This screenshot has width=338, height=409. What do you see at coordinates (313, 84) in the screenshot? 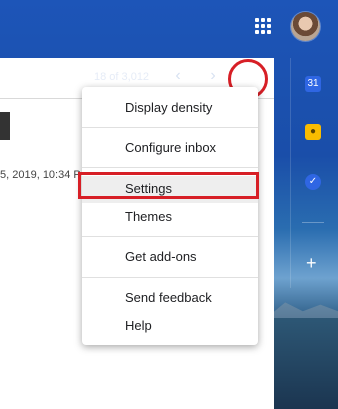
I see `calendar-icon: 31` at bounding box center [313, 84].